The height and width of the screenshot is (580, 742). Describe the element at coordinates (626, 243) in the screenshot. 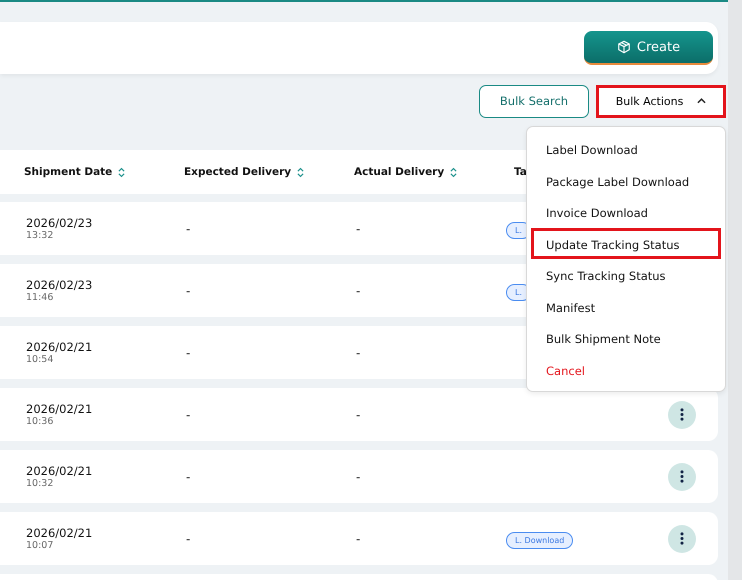

I see `menu-item: Update Tracking Status` at that location.